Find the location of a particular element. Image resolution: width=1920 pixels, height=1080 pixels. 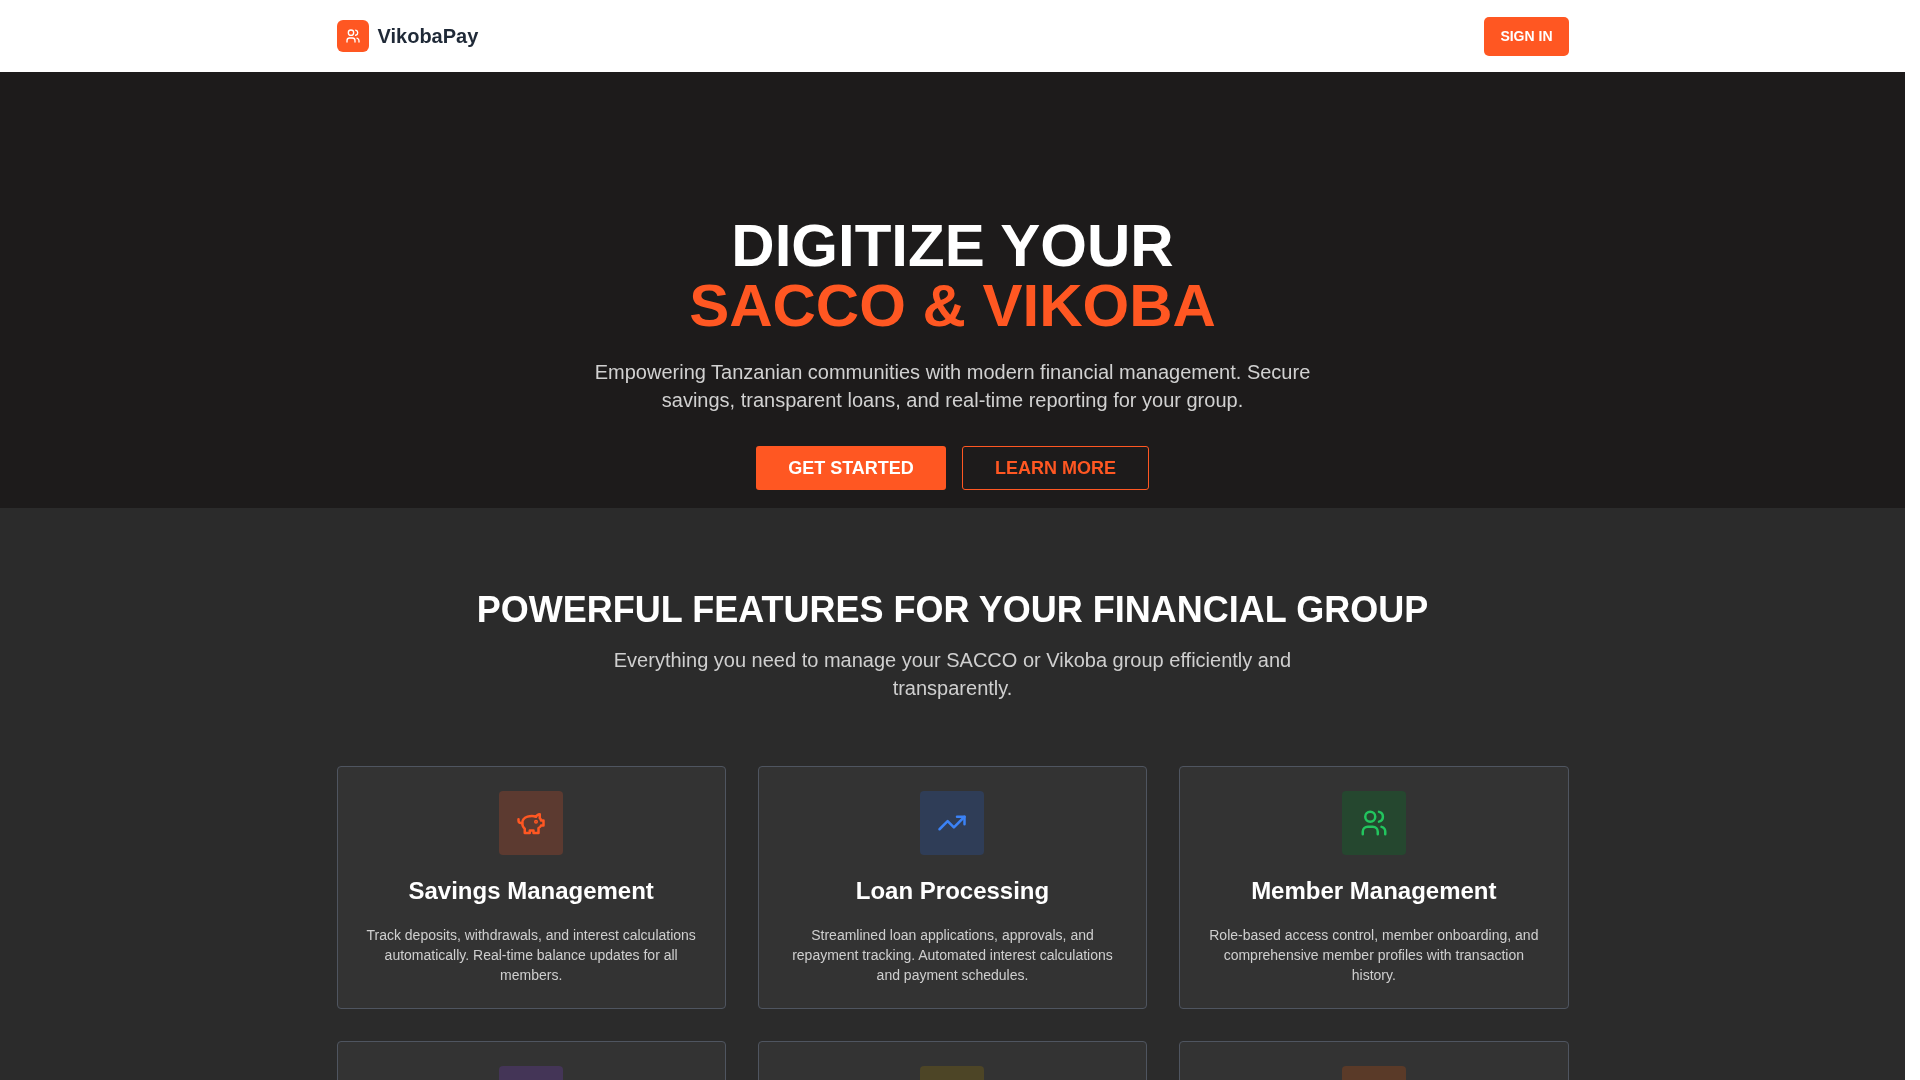

feature-description: Track deposits, withdrawals, and interest calculations automatically. Real-time balance updates for all members. is located at coordinates (531, 955).